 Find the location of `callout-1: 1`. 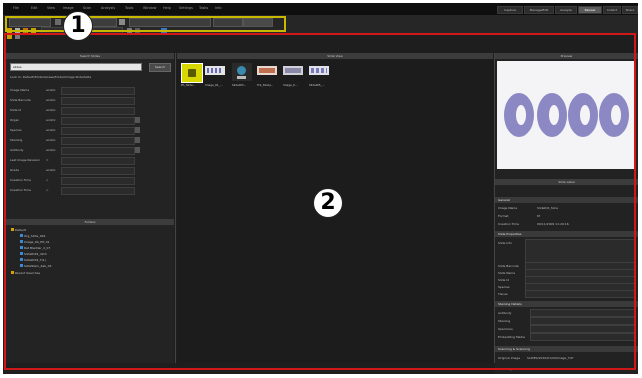

callout-1: 1 is located at coordinates (78, 26).